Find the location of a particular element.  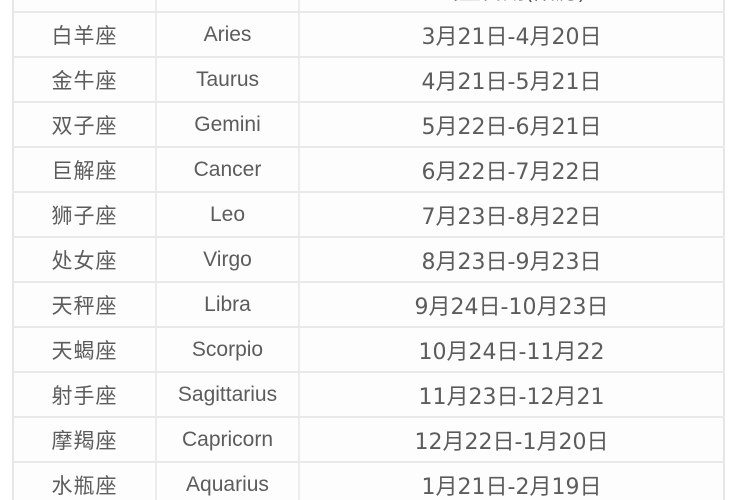

zodiac-name-cn-cell: 狮子座 is located at coordinates (85, 215).